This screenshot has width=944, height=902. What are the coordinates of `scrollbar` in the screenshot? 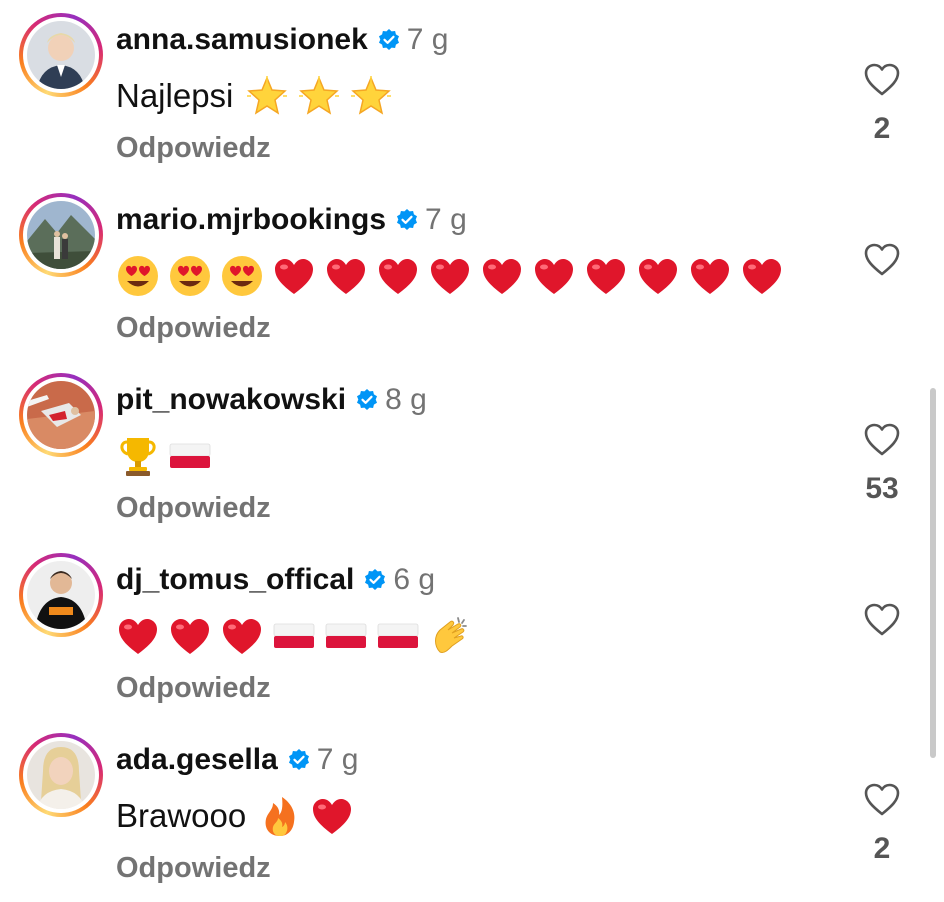 It's located at (933, 573).